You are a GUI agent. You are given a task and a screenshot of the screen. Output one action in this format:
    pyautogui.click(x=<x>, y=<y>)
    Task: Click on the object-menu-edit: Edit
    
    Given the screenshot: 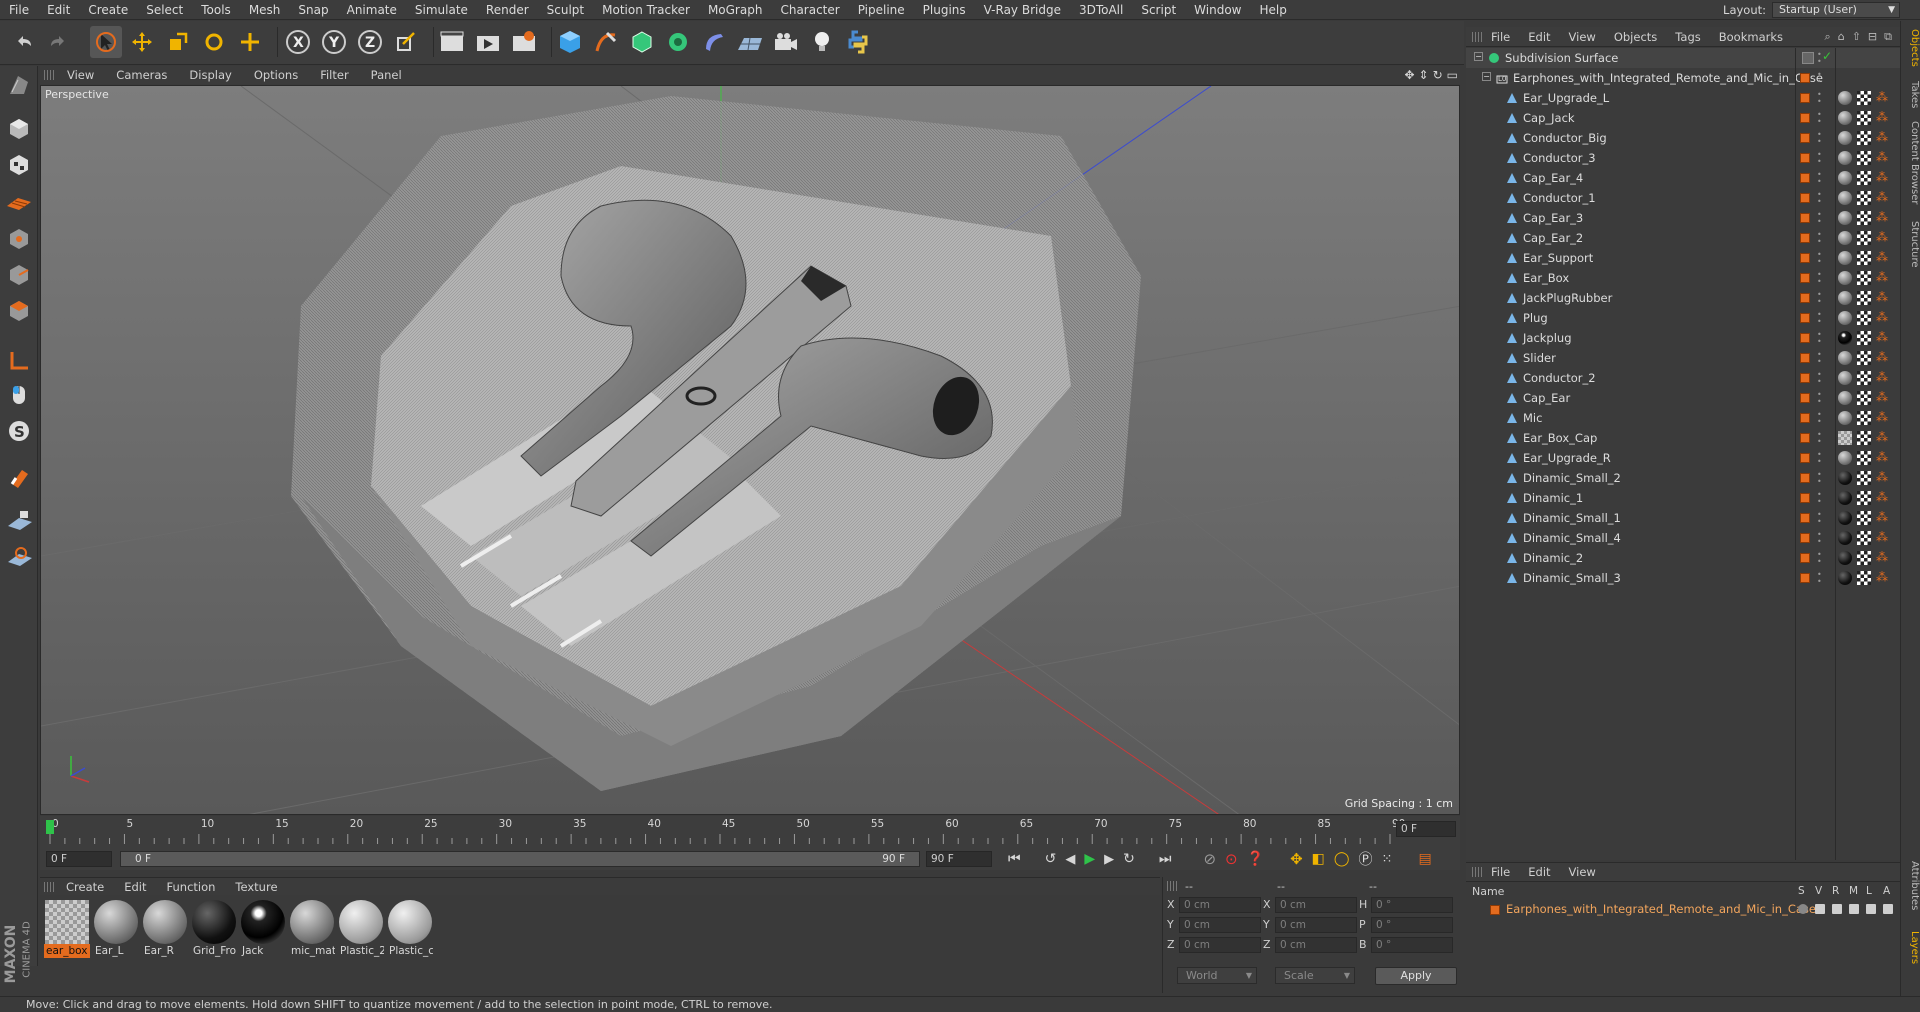 What is the action you would take?
    pyautogui.click(x=1539, y=37)
    